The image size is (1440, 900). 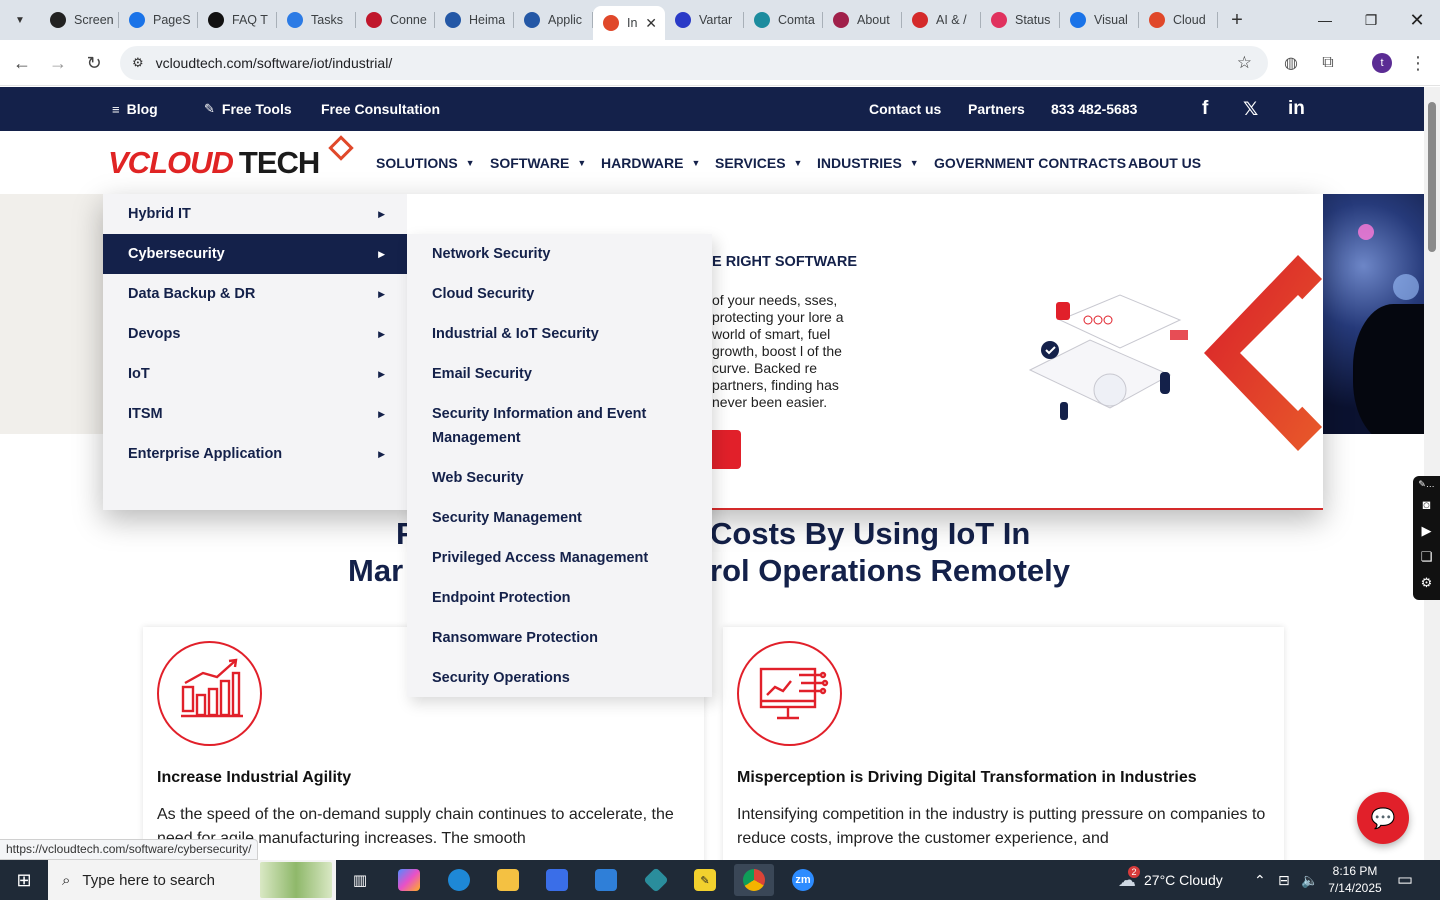 I want to click on nav-government-contracts: GOVERNMENT CONTRACTS, so click(x=1030, y=162).